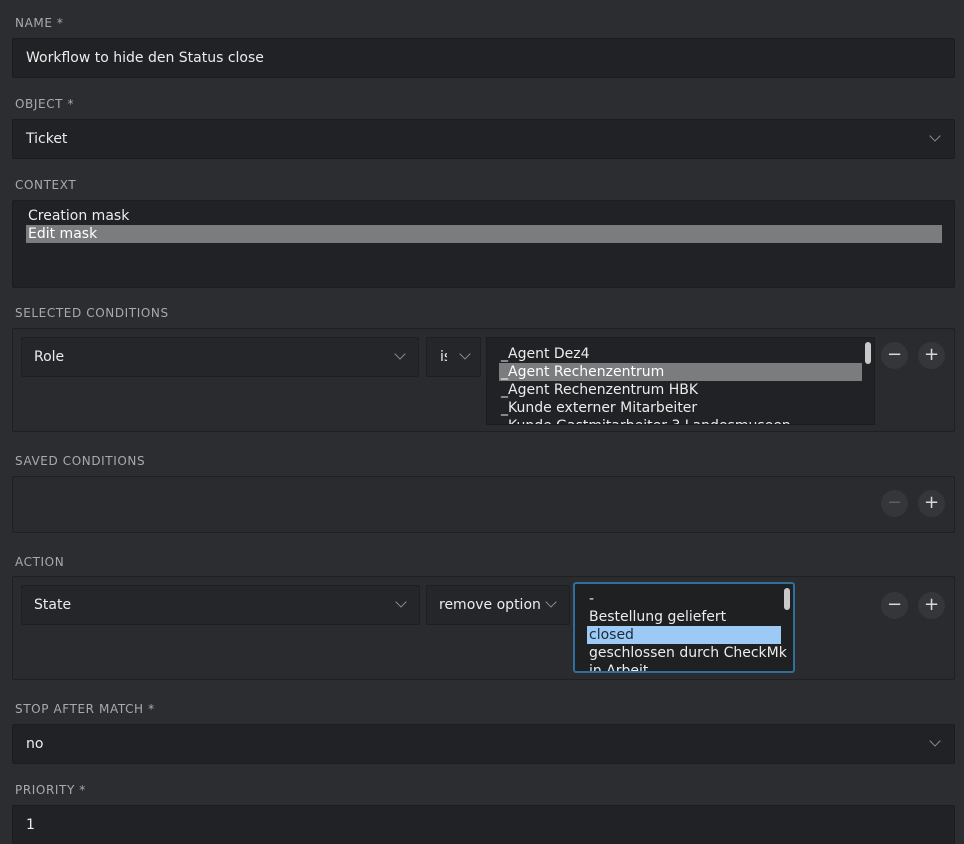  What do you see at coordinates (443, 357) in the screenshot?
I see `condition-operator-value: is` at bounding box center [443, 357].